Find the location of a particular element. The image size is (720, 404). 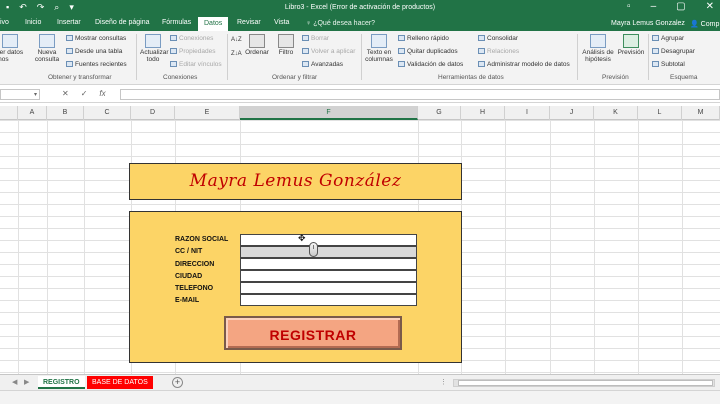

remove-duplicates-icon is located at coordinates (401, 51).